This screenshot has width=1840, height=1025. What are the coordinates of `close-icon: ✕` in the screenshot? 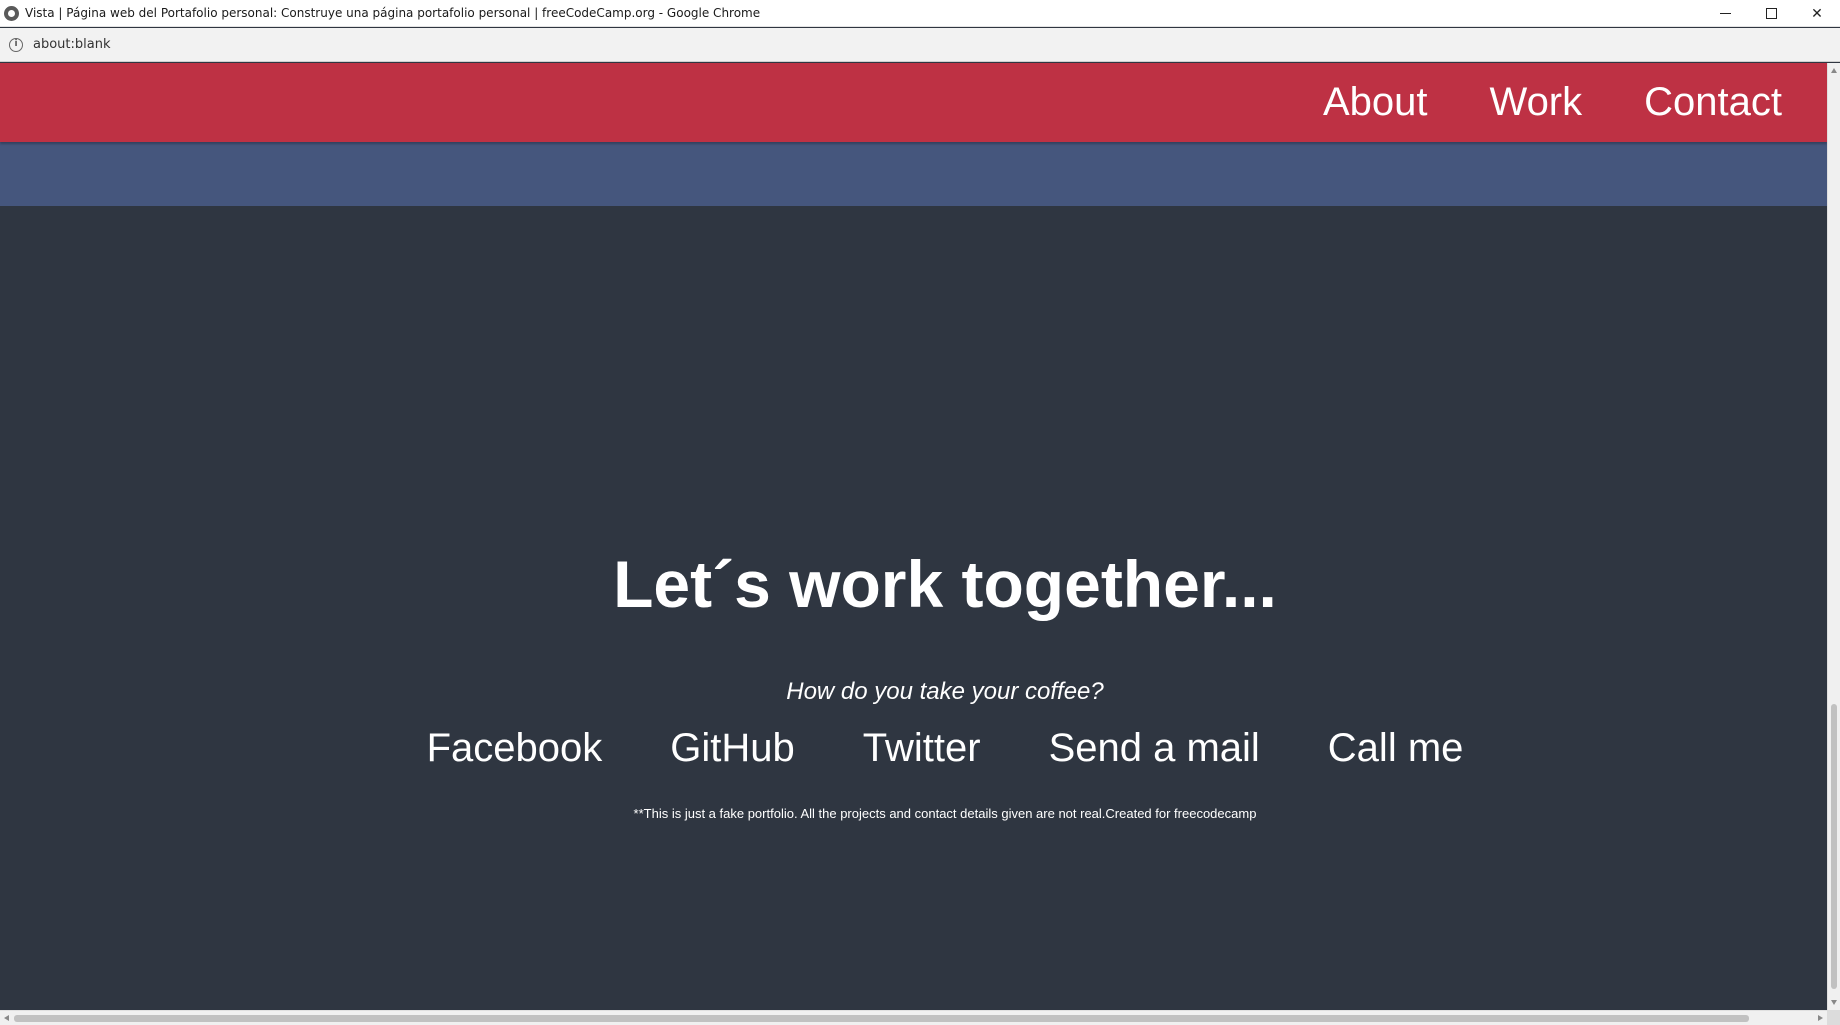 It's located at (1817, 13).